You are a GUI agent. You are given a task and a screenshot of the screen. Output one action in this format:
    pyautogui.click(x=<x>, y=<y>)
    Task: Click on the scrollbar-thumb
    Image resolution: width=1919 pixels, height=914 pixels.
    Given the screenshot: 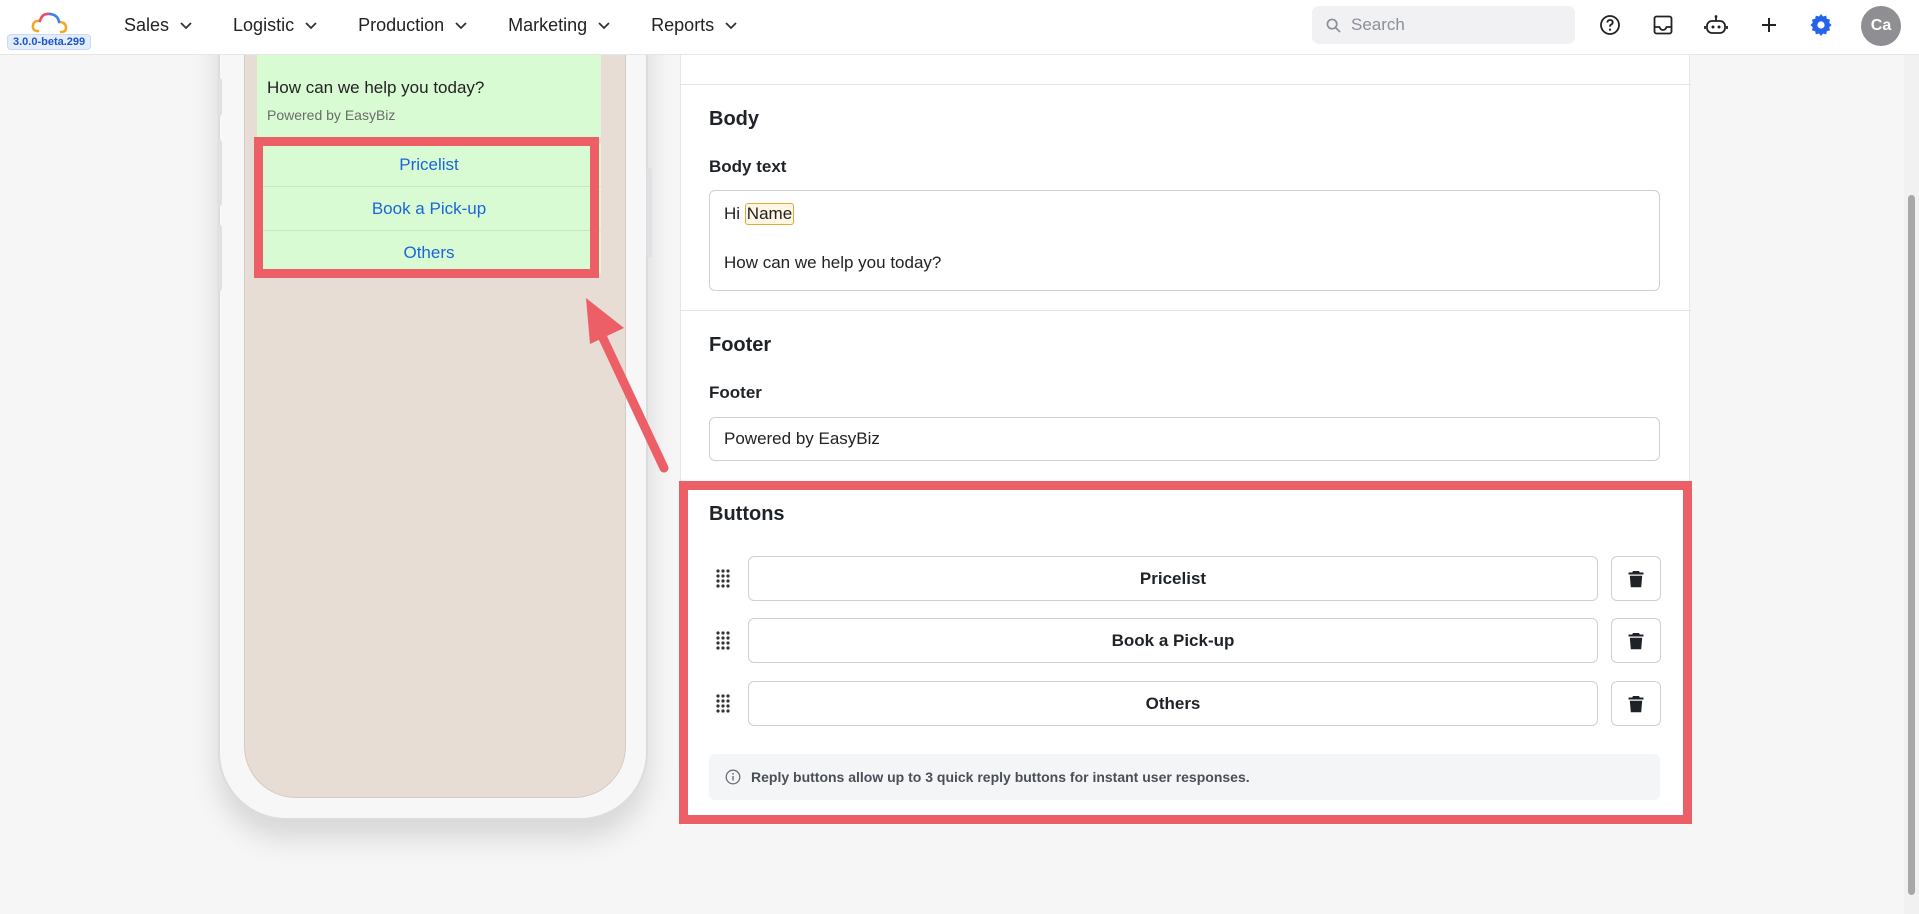 What is the action you would take?
    pyautogui.click(x=1911, y=545)
    